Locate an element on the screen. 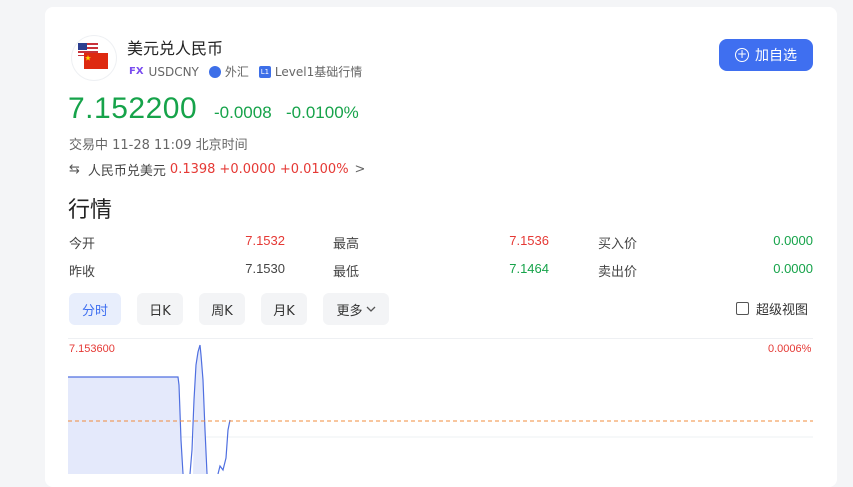 This screenshot has height=487, width=853. low-label: 最低 is located at coordinates (346, 272).